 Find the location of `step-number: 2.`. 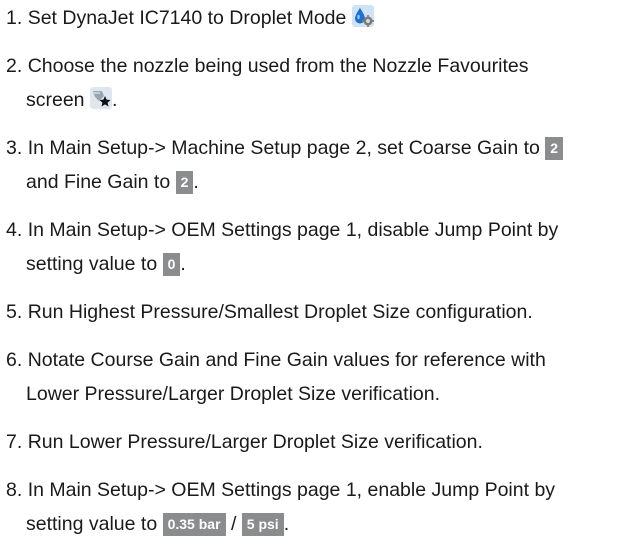

step-number: 2. is located at coordinates (14, 66).